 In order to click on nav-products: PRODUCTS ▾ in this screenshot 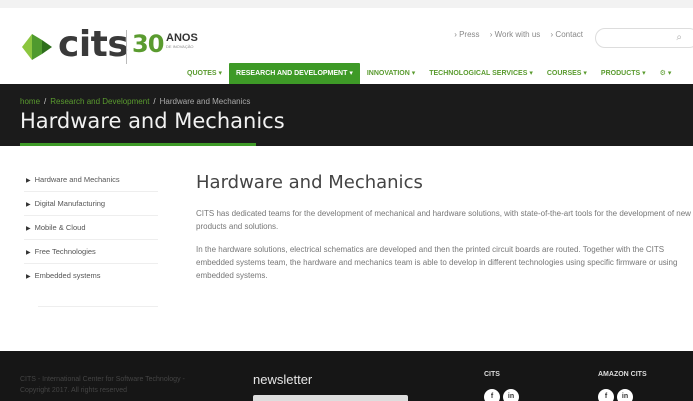, I will do `click(623, 74)`.